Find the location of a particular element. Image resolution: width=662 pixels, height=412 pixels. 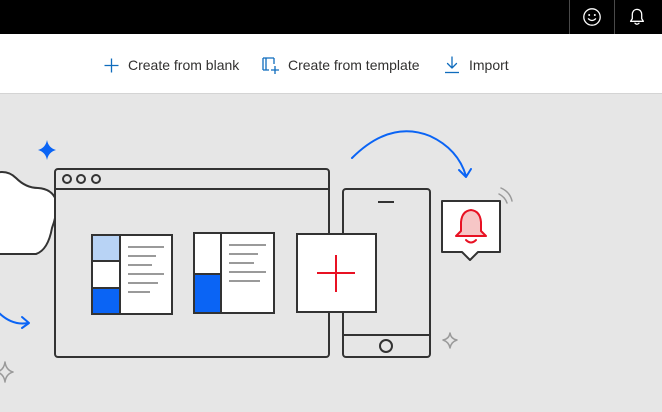

smiley-icon is located at coordinates (592, 17).